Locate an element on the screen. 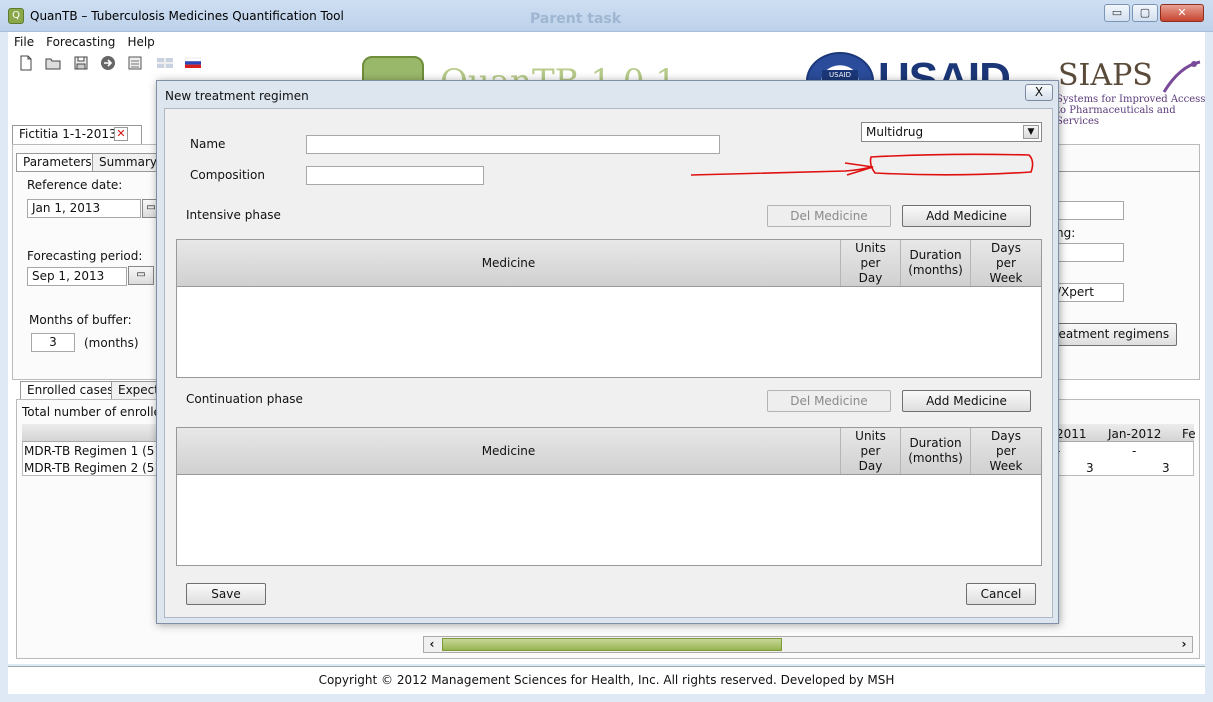 The width and height of the screenshot is (1213, 702). go-arrow-icon is located at coordinates (108, 63).